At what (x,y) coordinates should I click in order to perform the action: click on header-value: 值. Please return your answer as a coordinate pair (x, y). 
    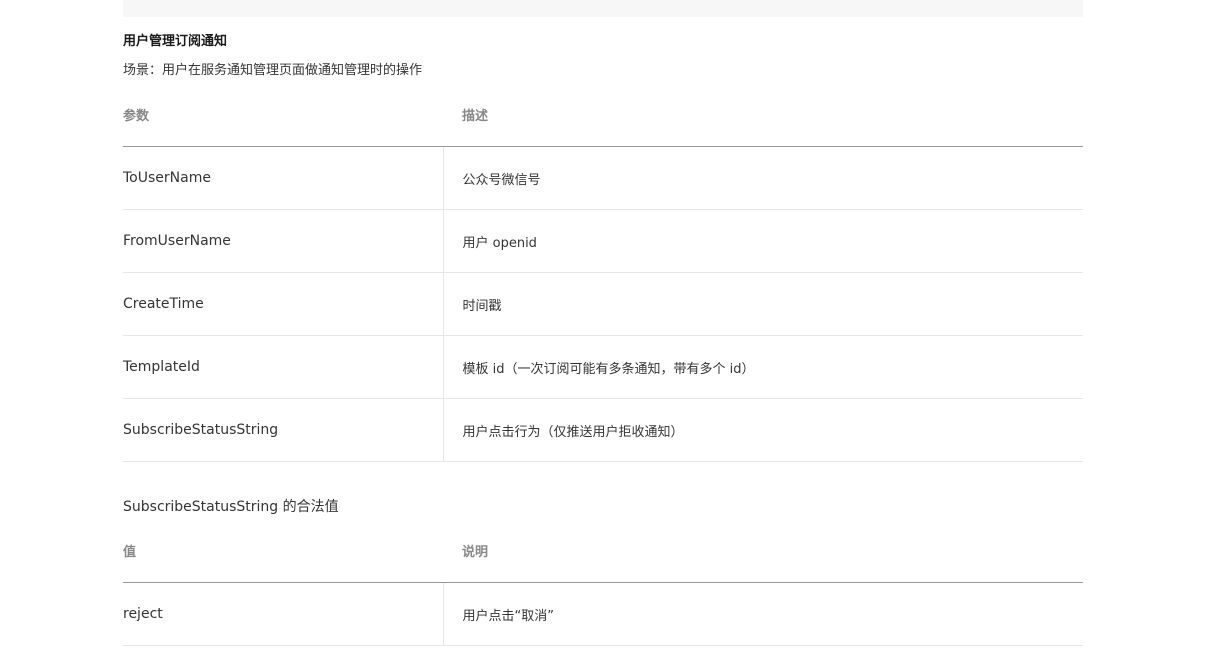
    Looking at the image, I should click on (283, 559).